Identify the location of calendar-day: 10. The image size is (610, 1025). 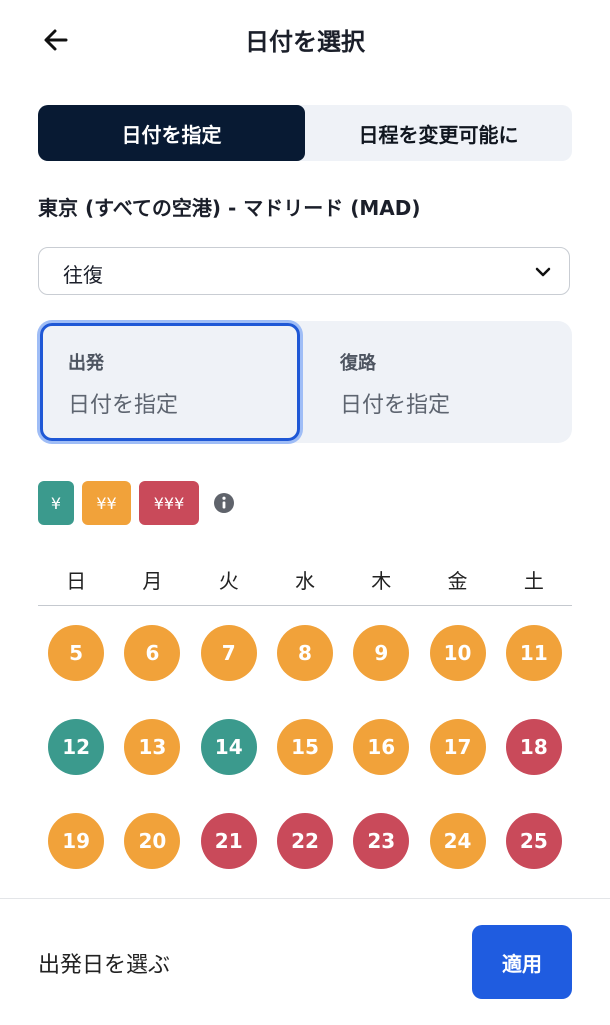
(457, 653).